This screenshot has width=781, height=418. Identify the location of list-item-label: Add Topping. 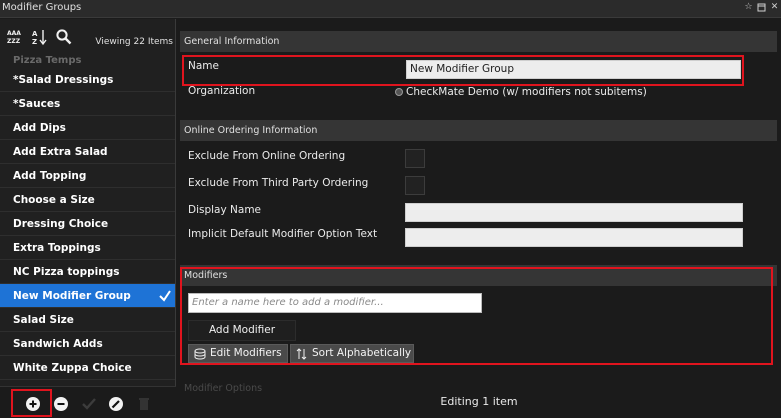
(50, 176).